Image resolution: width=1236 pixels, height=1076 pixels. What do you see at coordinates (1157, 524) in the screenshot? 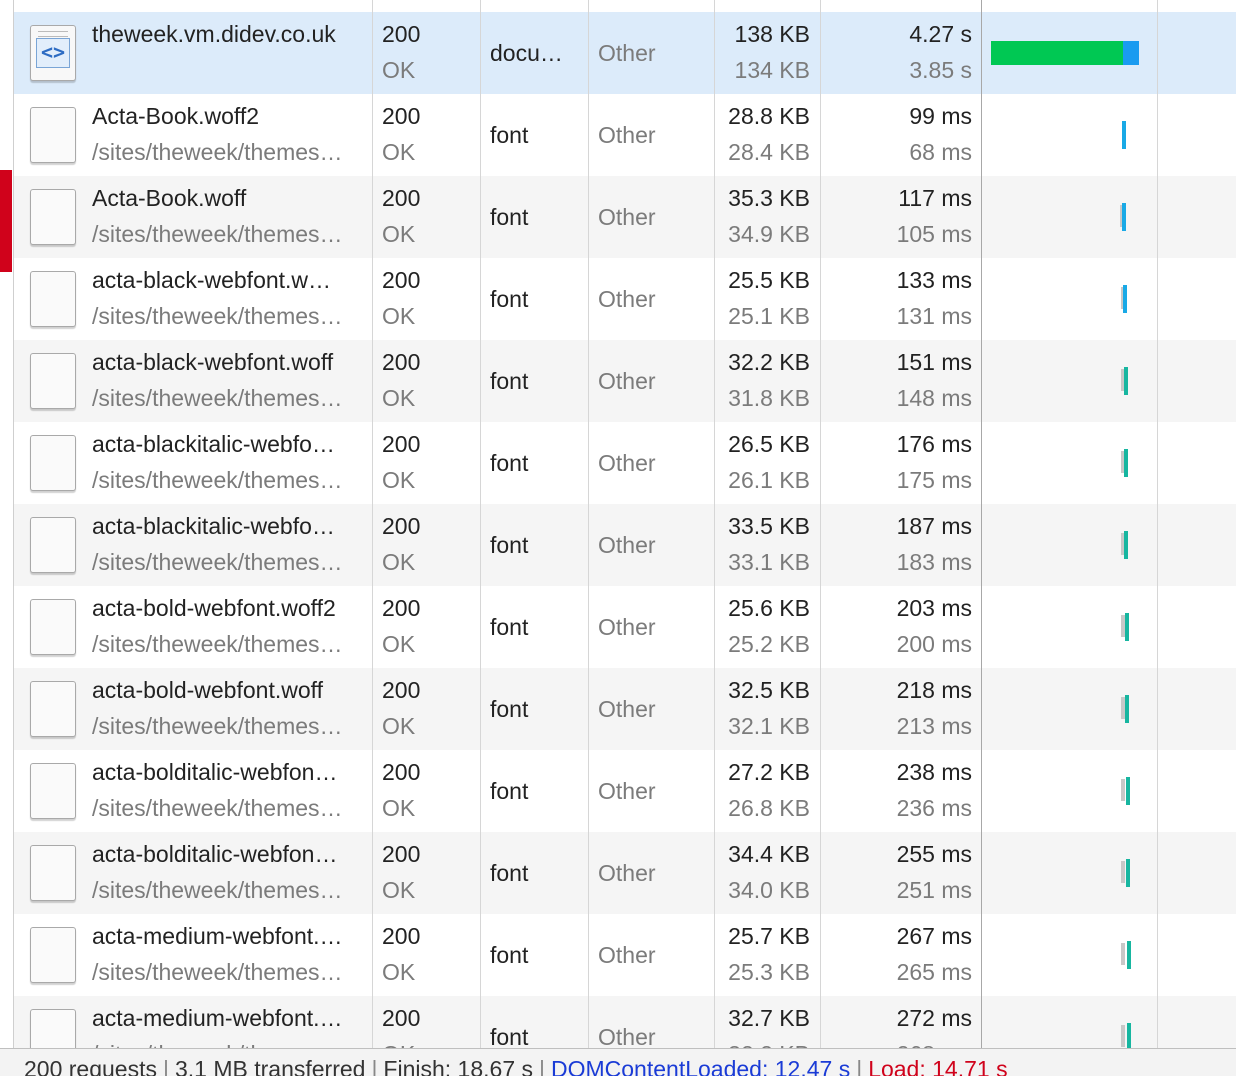
I see `column-divider` at bounding box center [1157, 524].